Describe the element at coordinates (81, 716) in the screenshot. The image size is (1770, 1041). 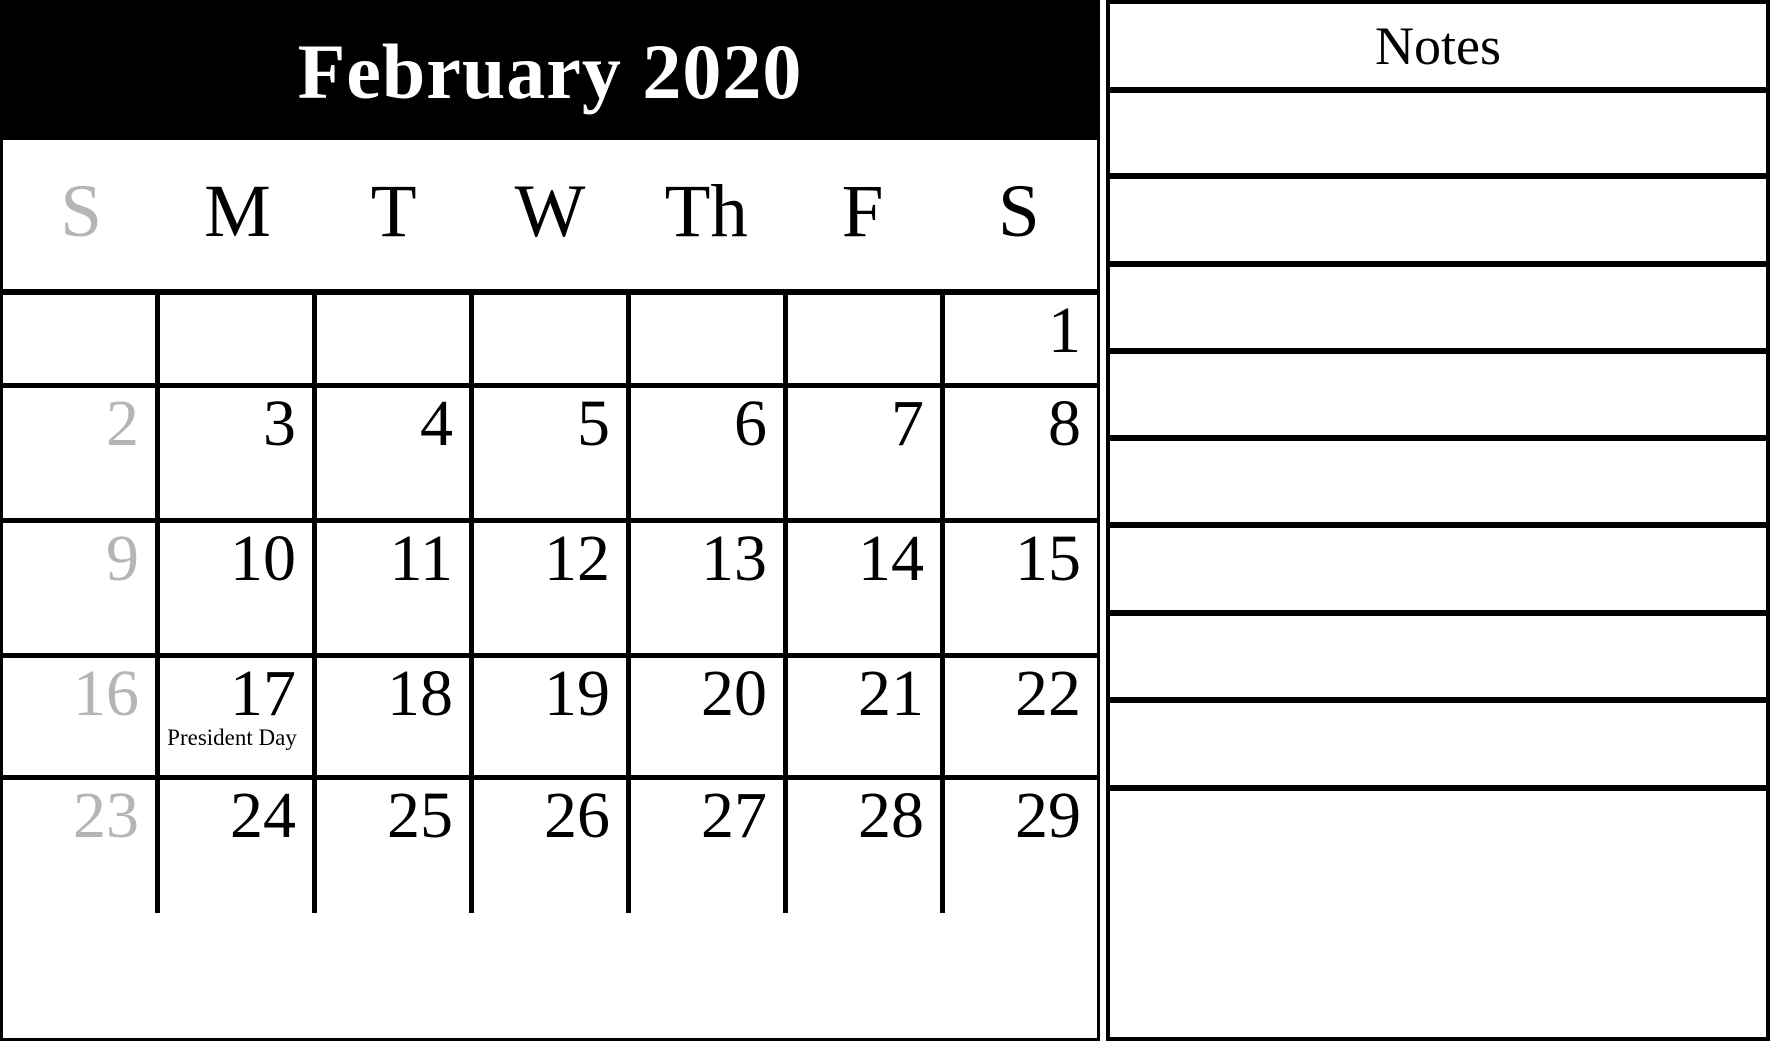
I see `day-cell: 16` at that location.